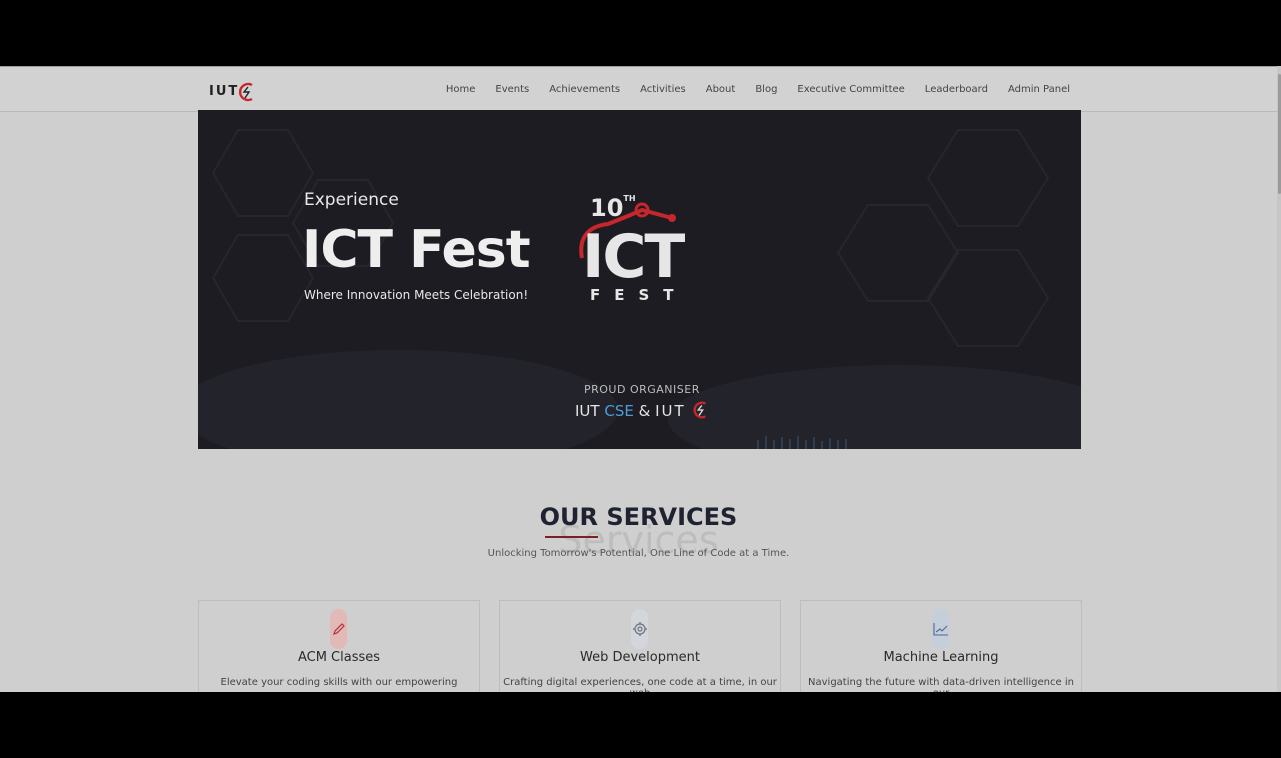 The height and width of the screenshot is (758, 1281). What do you see at coordinates (1279, 379) in the screenshot?
I see `page-scrollbar` at bounding box center [1279, 379].